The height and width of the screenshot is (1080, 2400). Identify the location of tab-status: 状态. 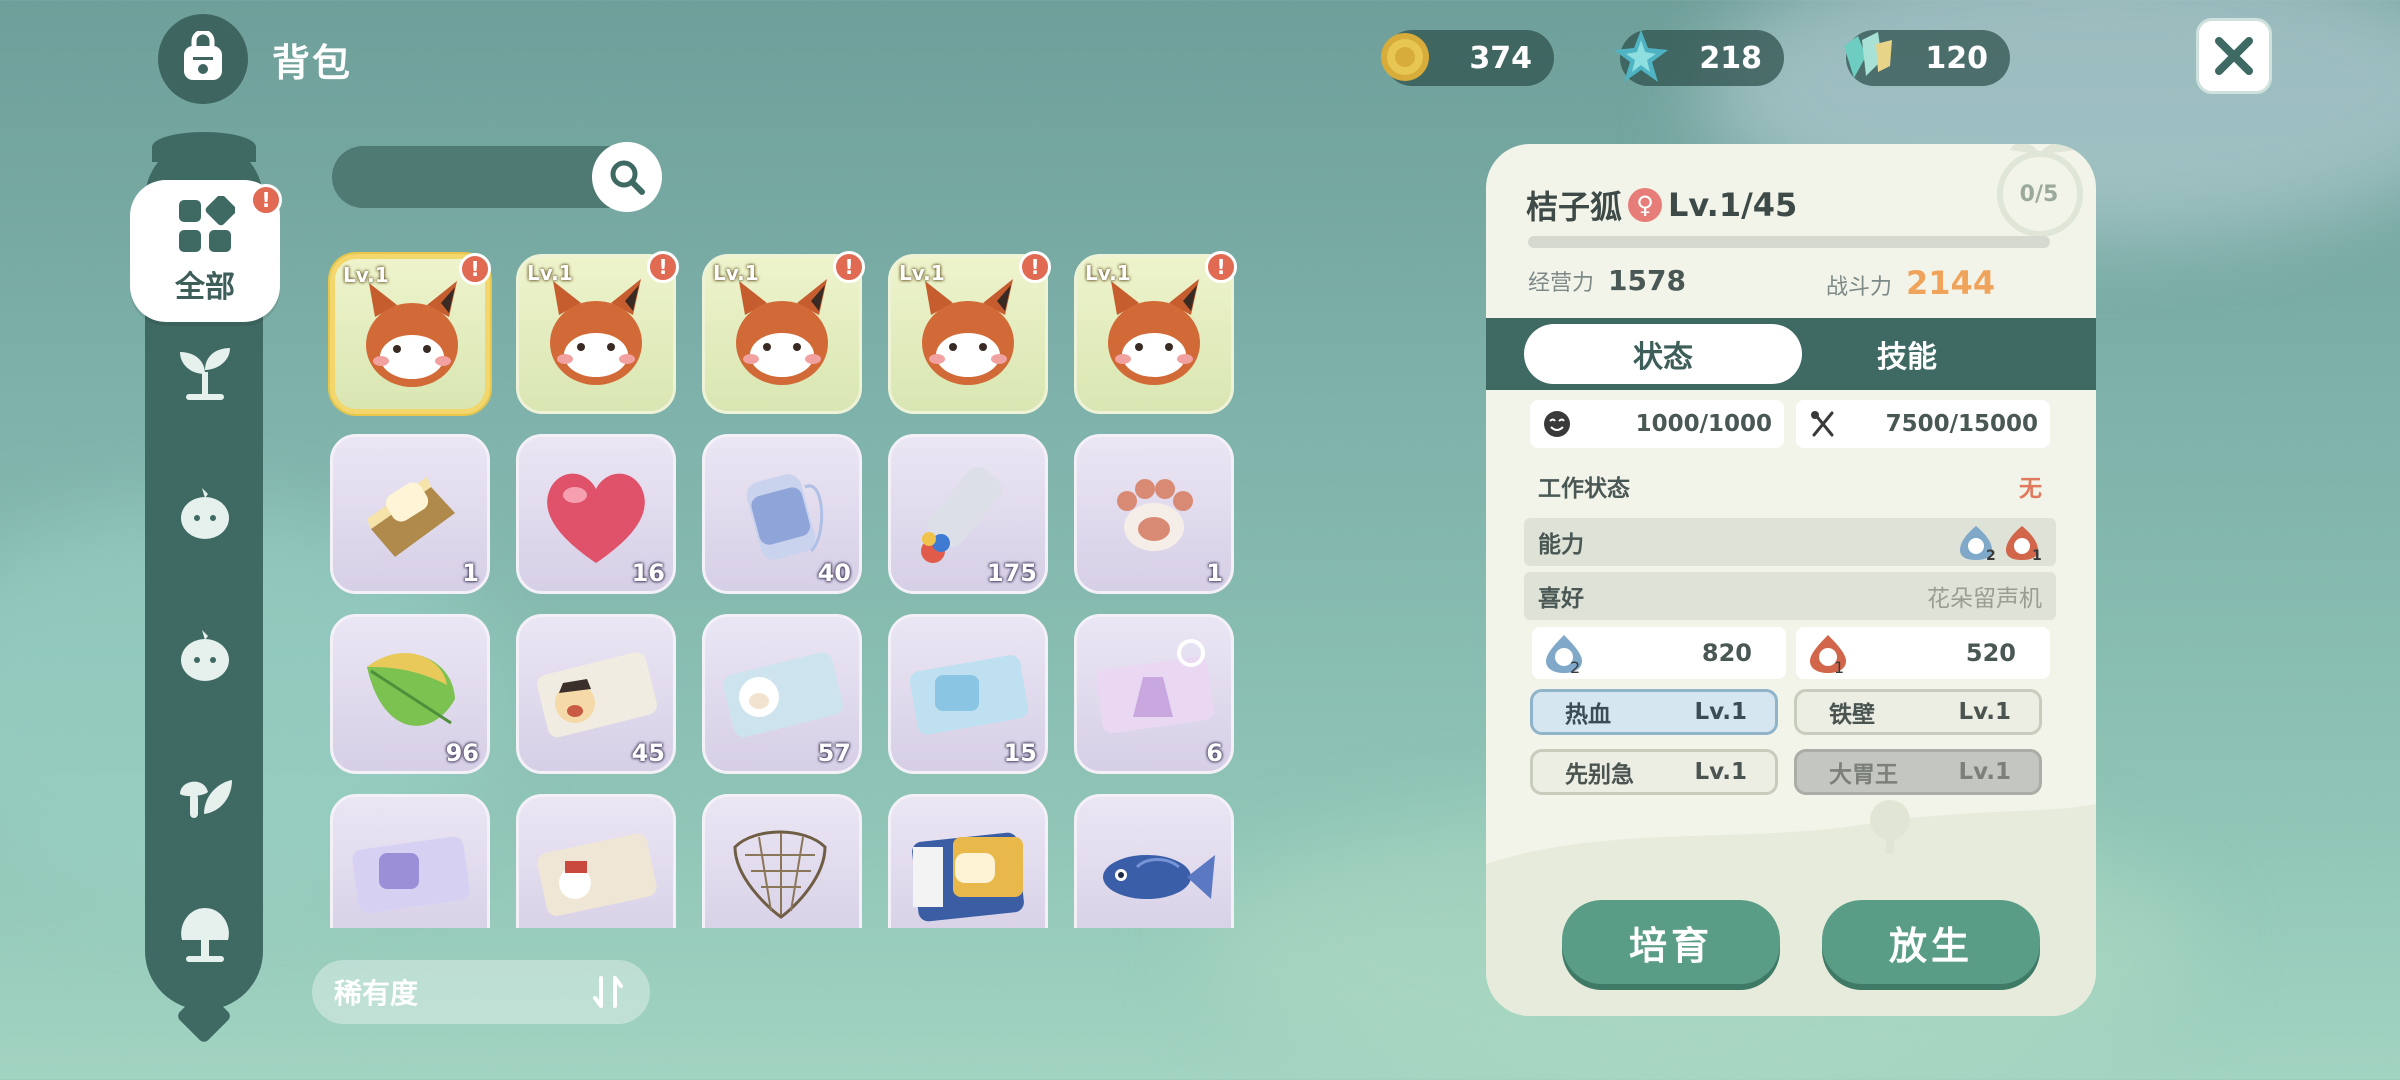
(1663, 354).